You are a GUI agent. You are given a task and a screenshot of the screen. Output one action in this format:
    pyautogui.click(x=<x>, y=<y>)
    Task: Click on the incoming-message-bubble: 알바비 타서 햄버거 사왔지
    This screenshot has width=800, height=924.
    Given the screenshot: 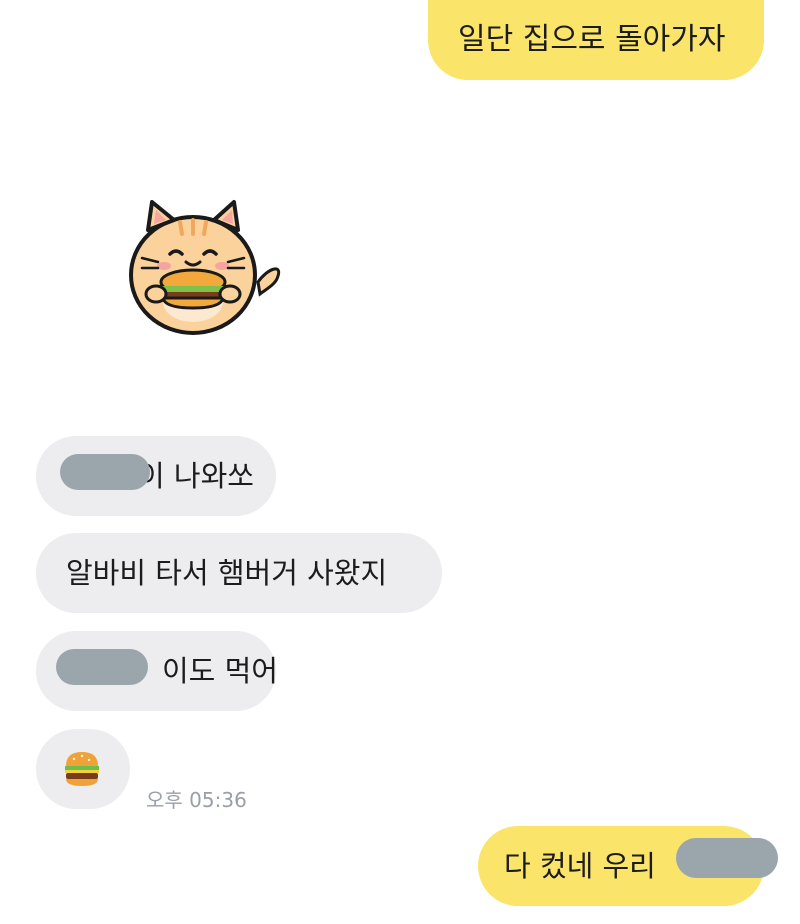 What is the action you would take?
    pyautogui.click(x=239, y=573)
    